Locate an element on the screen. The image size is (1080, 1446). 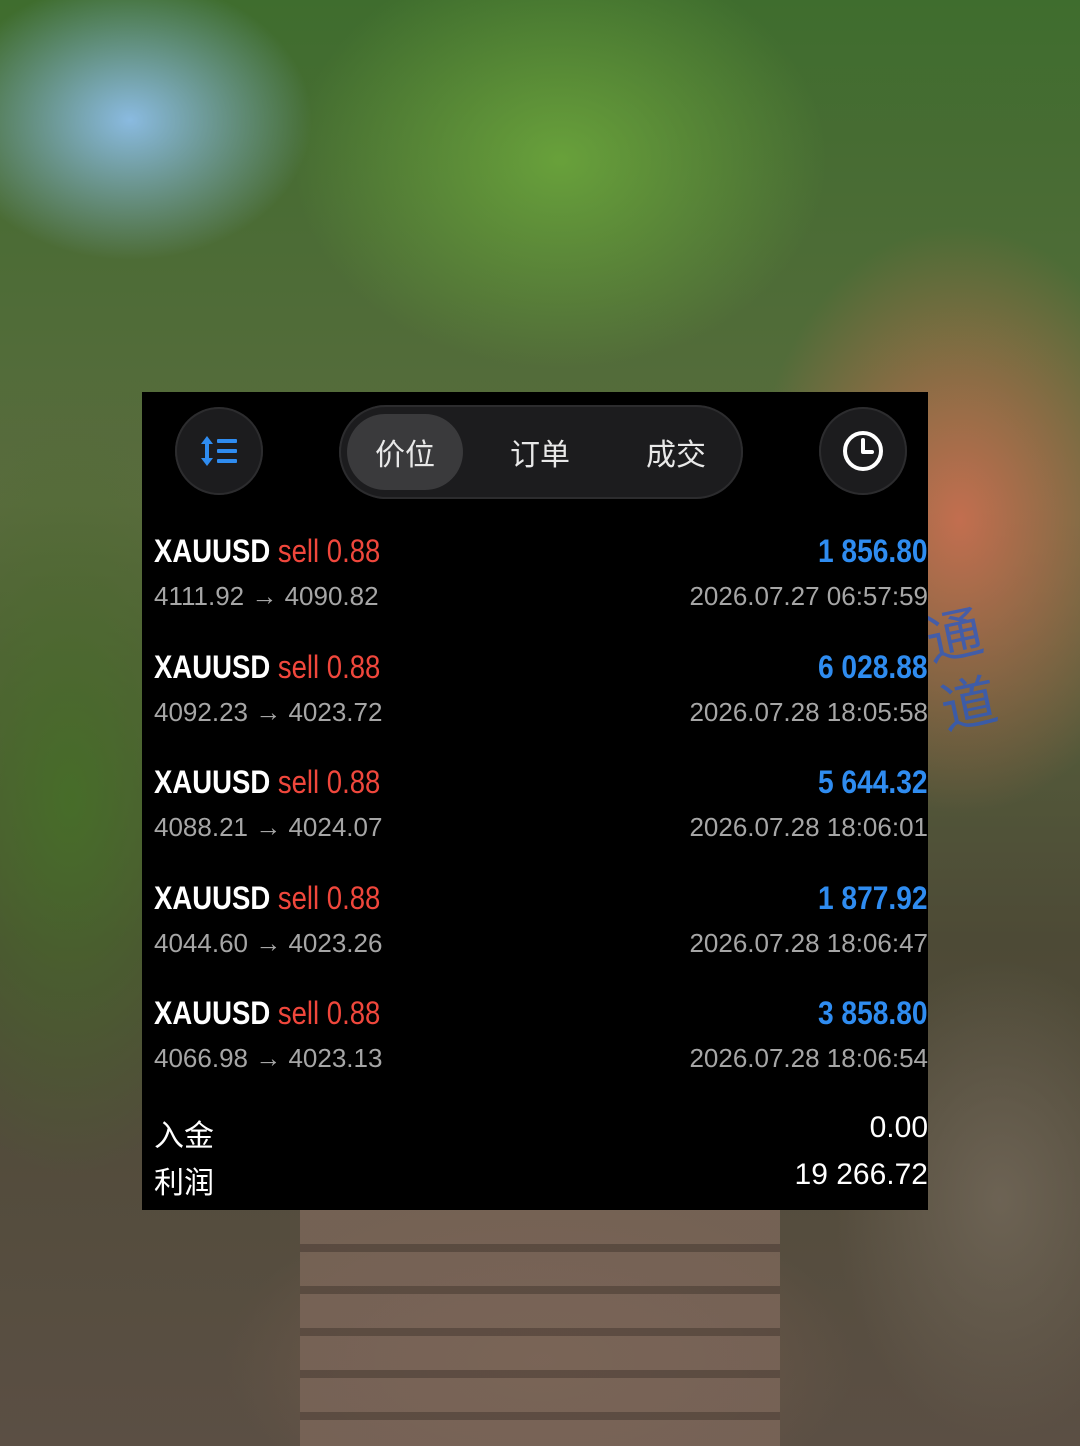
clock-icon is located at coordinates (863, 451).